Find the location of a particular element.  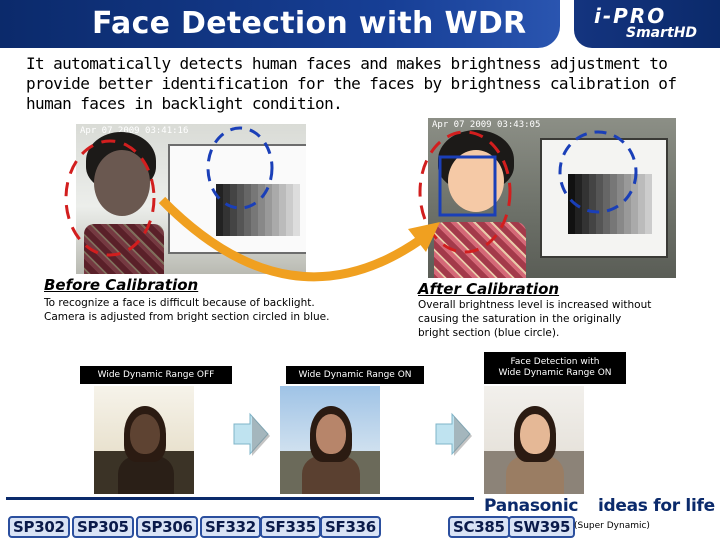

before-title: Before Calibration is located at coordinates (121, 285).